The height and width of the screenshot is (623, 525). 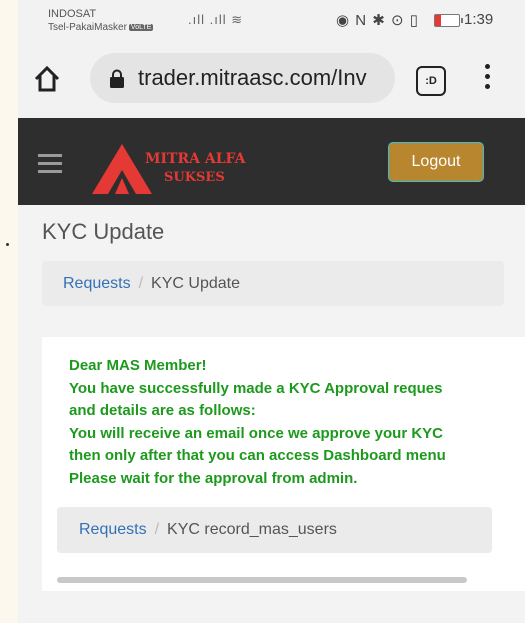 I want to click on logout-button: Logout, so click(x=436, y=162).